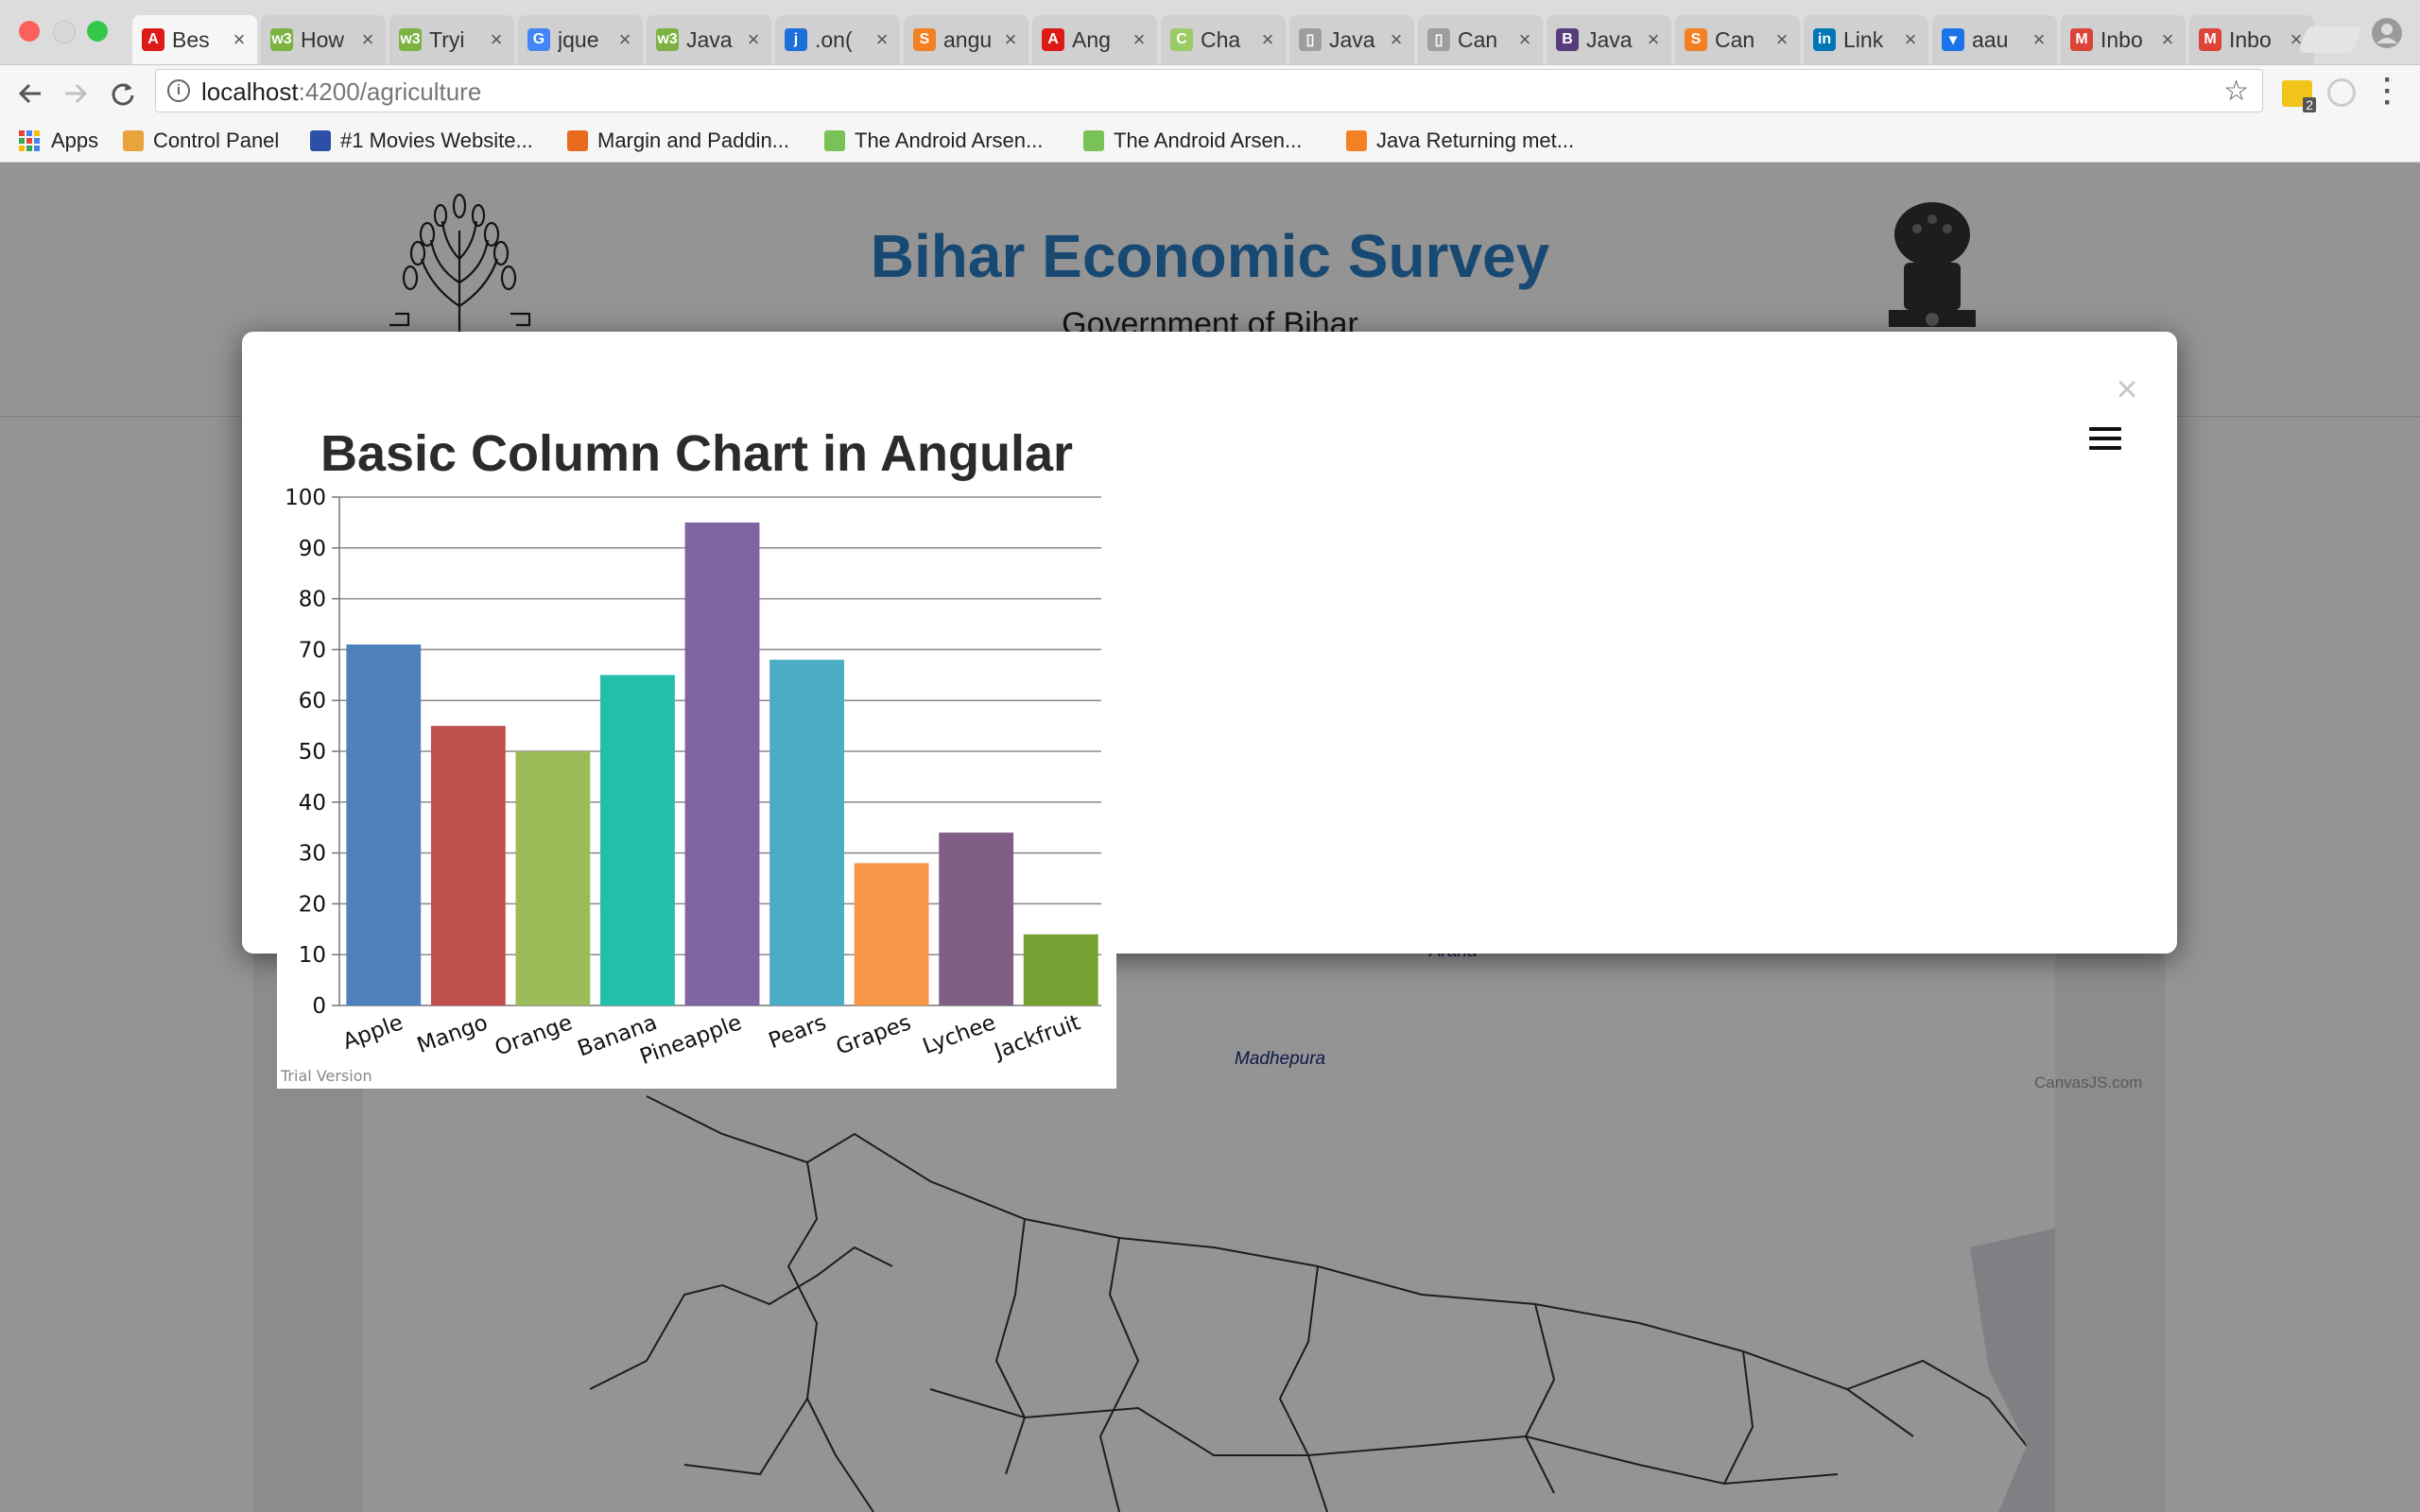 The image size is (2420, 1512). What do you see at coordinates (30, 31) in the screenshot?
I see `close-window-button` at bounding box center [30, 31].